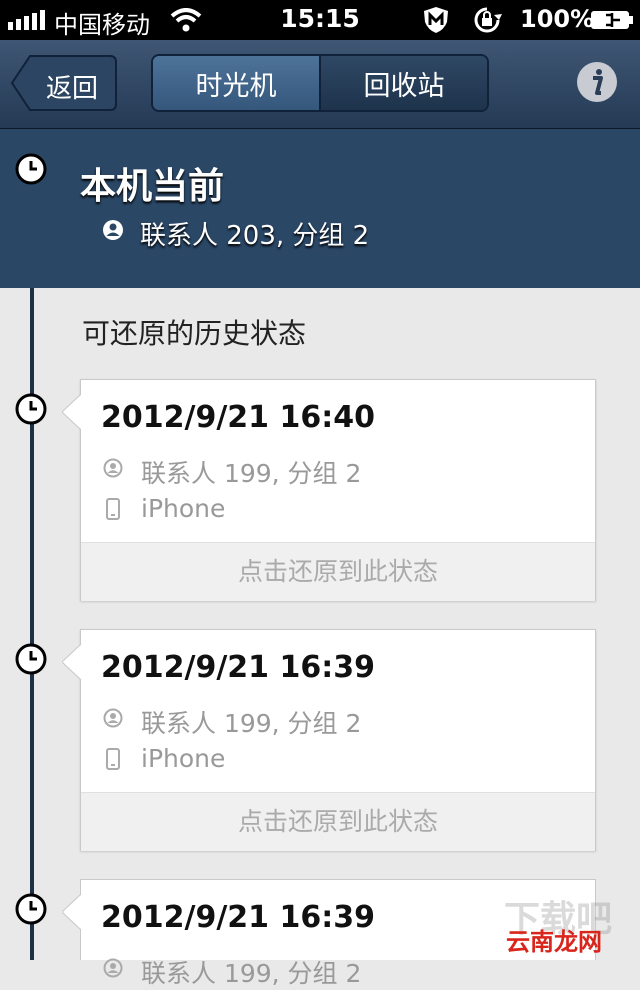 This screenshot has width=640, height=990. What do you see at coordinates (194, 333) in the screenshot?
I see `section-title: 可还原的历史状态` at bounding box center [194, 333].